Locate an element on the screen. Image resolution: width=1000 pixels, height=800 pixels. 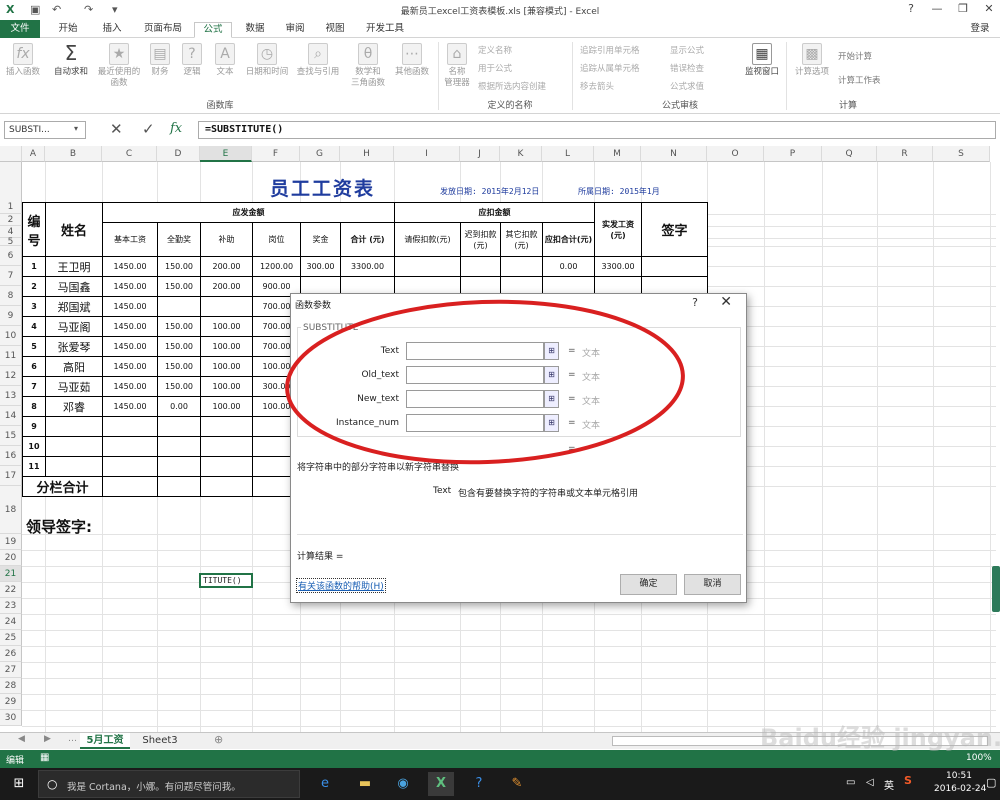
net-pay: 3300.00 is located at coordinates (618, 266).